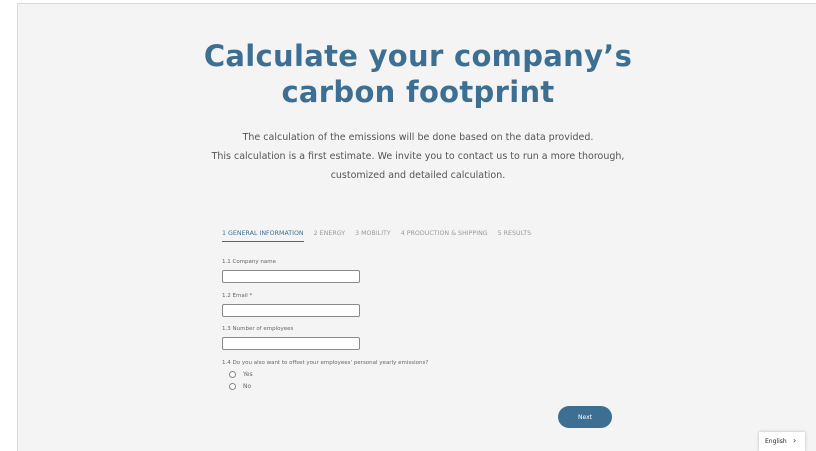 The width and height of the screenshot is (816, 451). Describe the element at coordinates (418, 56) in the screenshot. I see `page-title-line-1: Calculate your company’s` at that location.